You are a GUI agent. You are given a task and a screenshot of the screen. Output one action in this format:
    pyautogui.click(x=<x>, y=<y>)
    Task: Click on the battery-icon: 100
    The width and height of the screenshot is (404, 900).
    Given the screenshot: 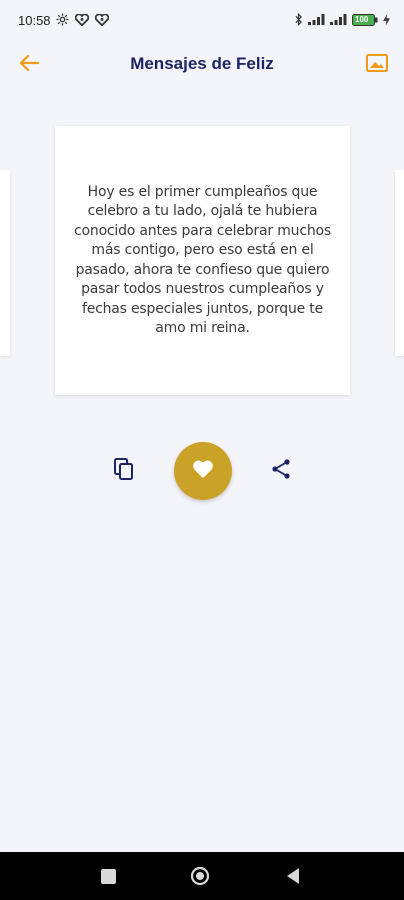 What is the action you would take?
    pyautogui.click(x=365, y=19)
    